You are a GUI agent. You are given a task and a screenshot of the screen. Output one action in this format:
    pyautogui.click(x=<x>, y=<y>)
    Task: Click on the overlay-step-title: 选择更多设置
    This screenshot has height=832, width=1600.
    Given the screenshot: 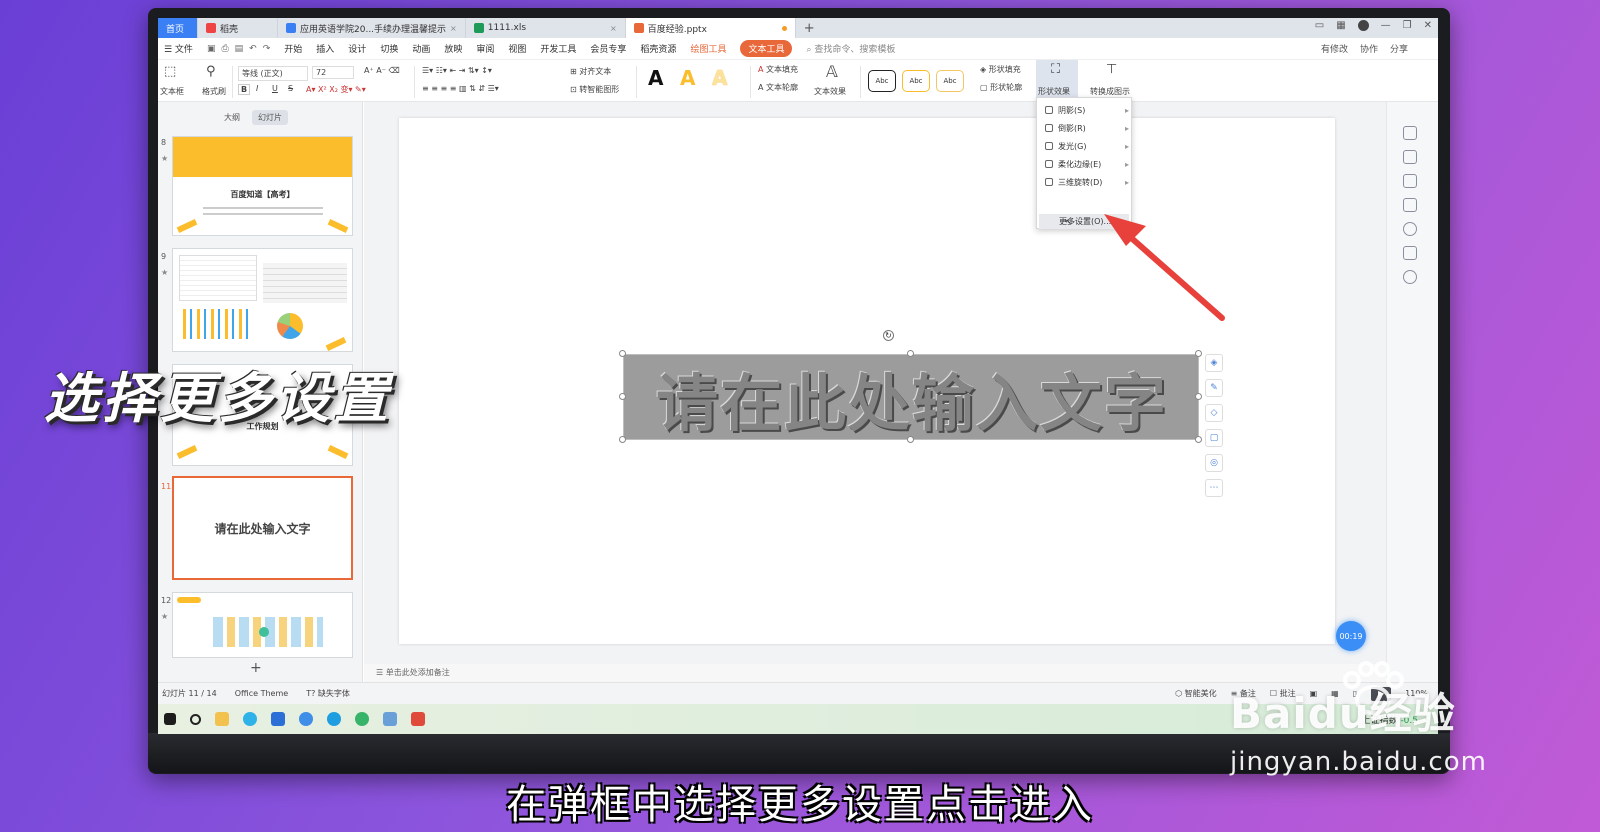 What is the action you would take?
    pyautogui.click(x=218, y=398)
    